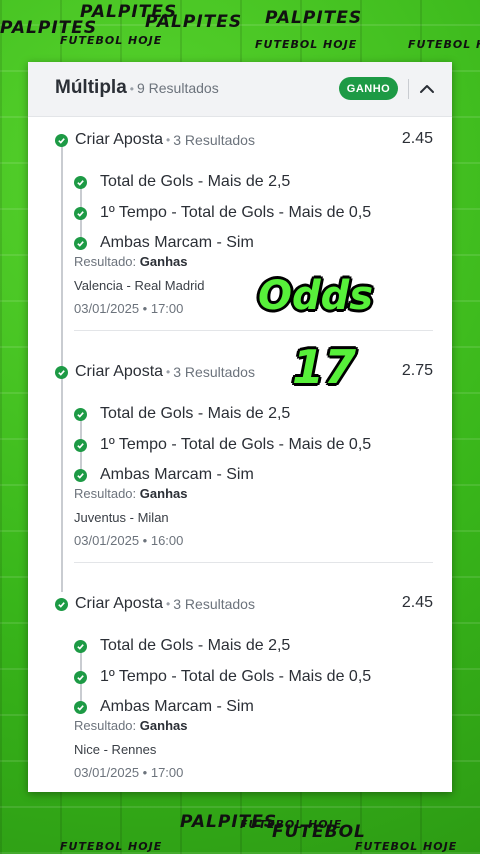 The image size is (480, 854). What do you see at coordinates (324, 367) in the screenshot?
I see `odds-overlay-value: 17` at bounding box center [324, 367].